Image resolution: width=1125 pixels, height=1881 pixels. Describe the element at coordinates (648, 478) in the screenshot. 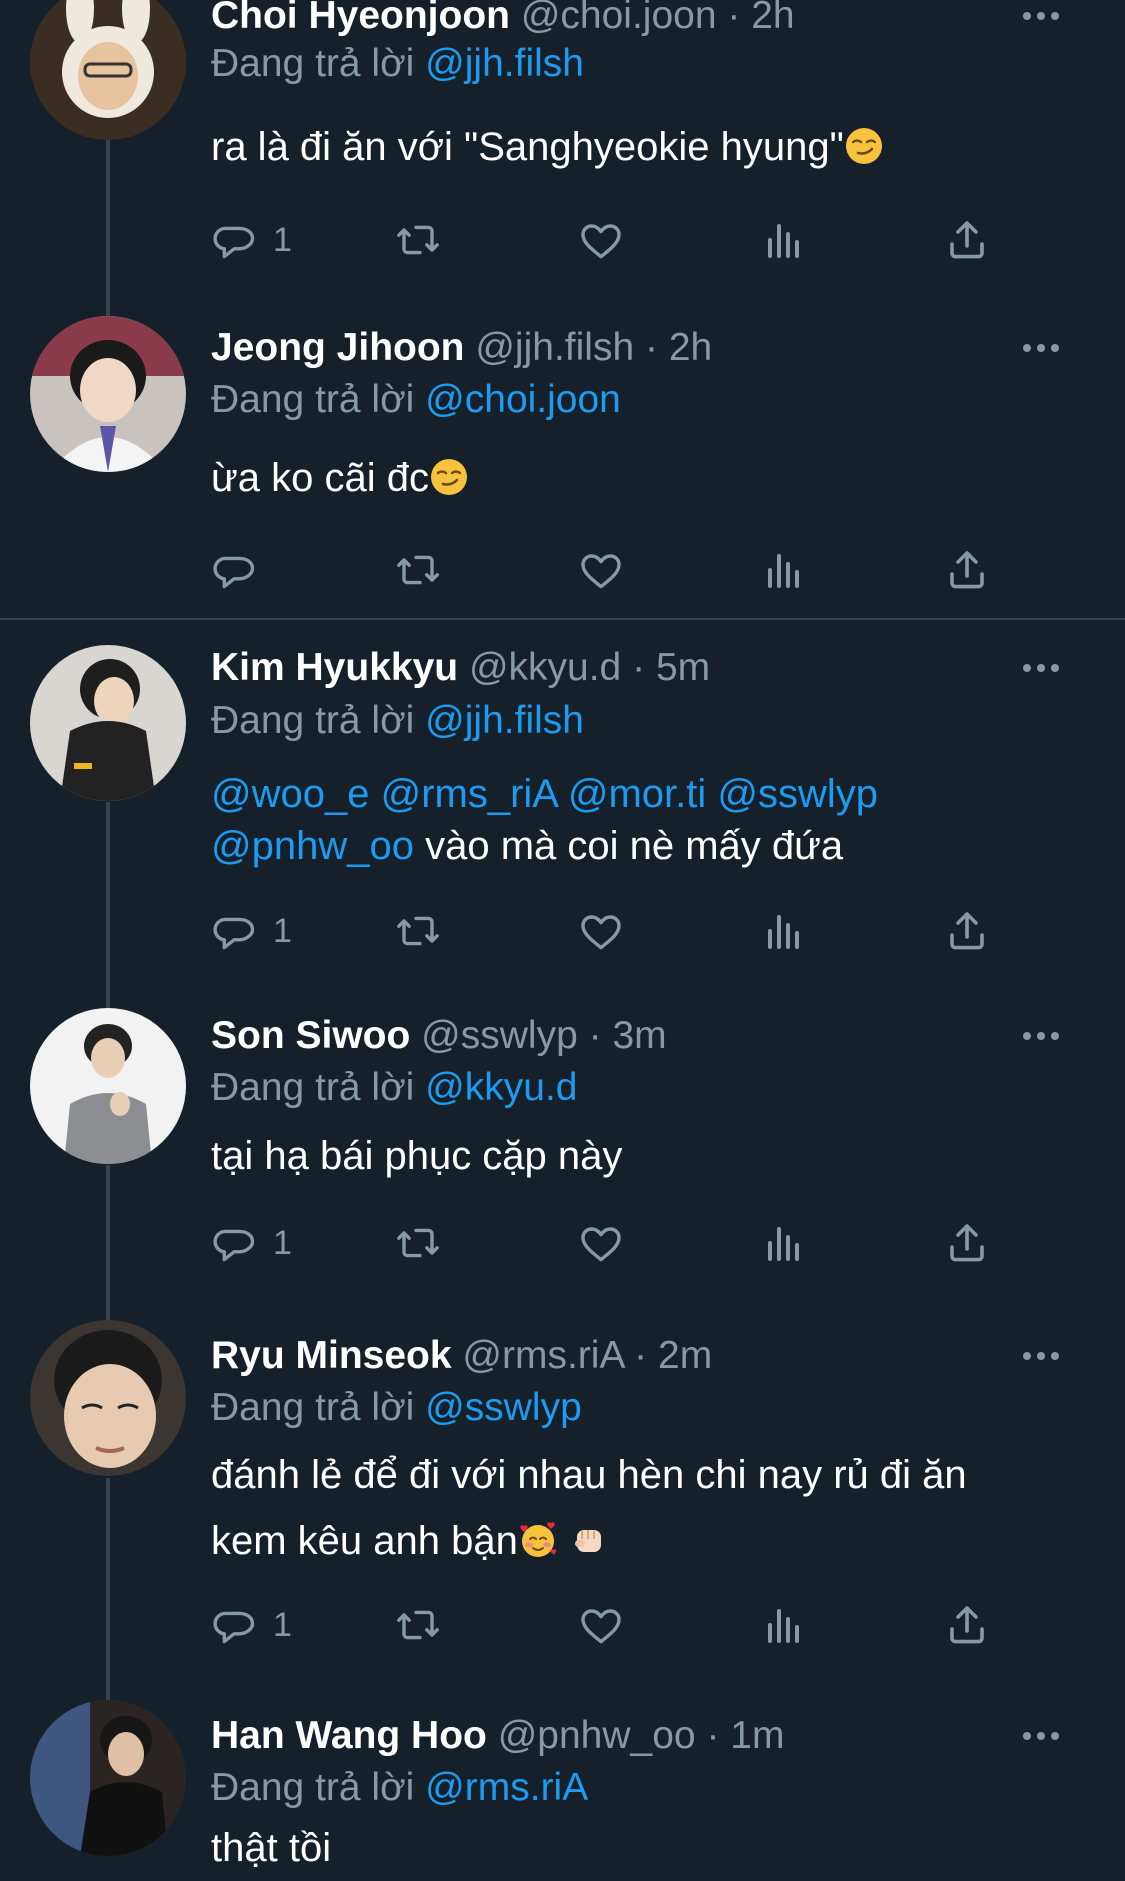

I see `tweet-text: ừa ko cãi đc` at that location.